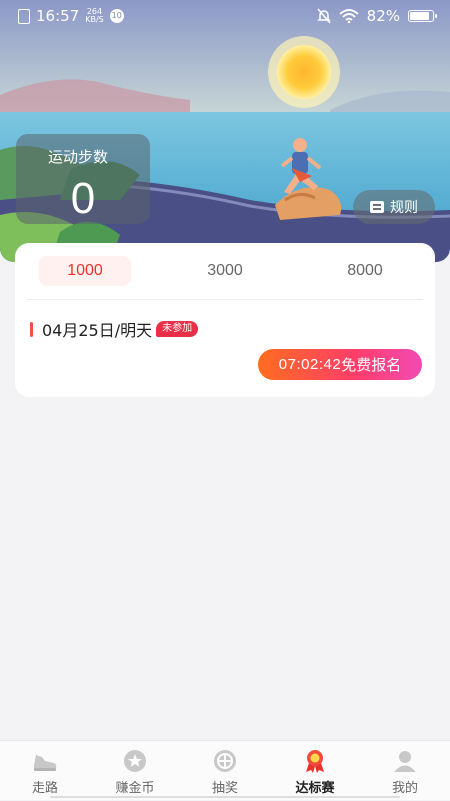 Image resolution: width=450 pixels, height=801 pixels. I want to click on status-time: 16:57, so click(58, 16).